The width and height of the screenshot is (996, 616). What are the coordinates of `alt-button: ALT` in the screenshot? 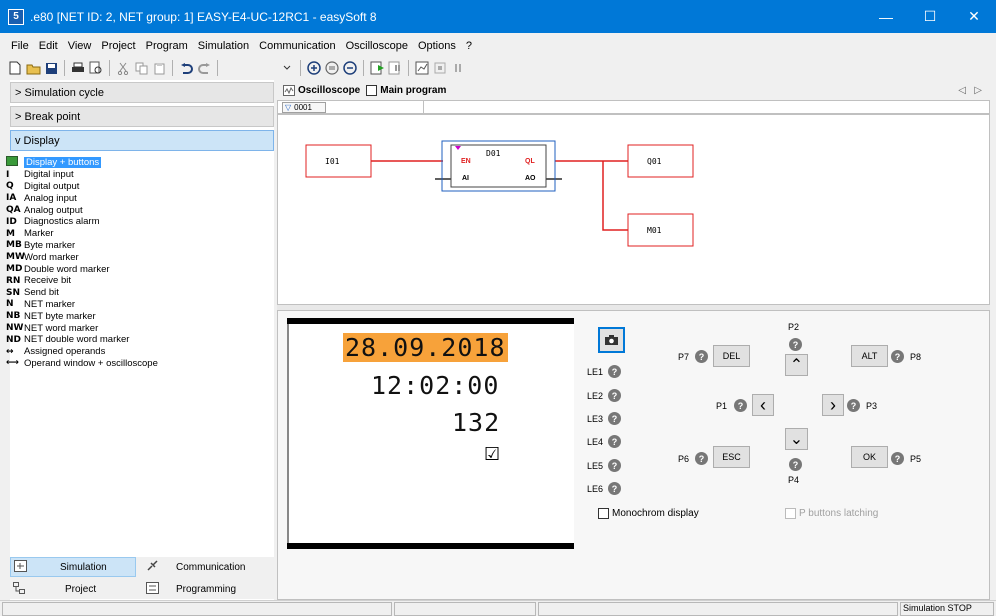 It's located at (869, 356).